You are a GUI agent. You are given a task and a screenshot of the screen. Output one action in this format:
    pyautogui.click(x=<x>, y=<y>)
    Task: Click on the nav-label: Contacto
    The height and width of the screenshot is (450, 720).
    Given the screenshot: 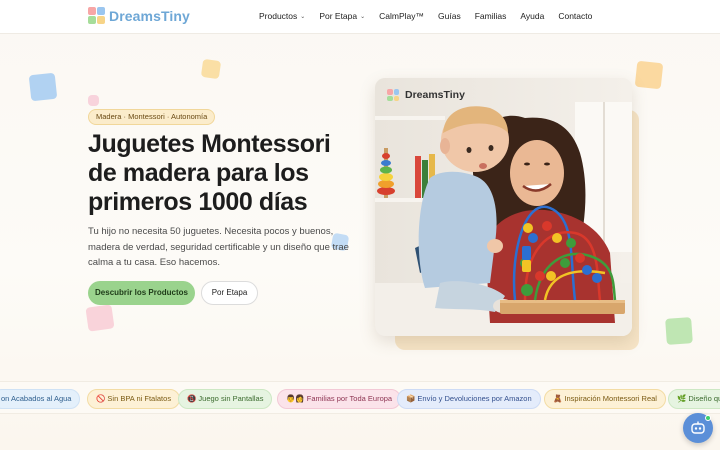 What is the action you would take?
    pyautogui.click(x=575, y=16)
    